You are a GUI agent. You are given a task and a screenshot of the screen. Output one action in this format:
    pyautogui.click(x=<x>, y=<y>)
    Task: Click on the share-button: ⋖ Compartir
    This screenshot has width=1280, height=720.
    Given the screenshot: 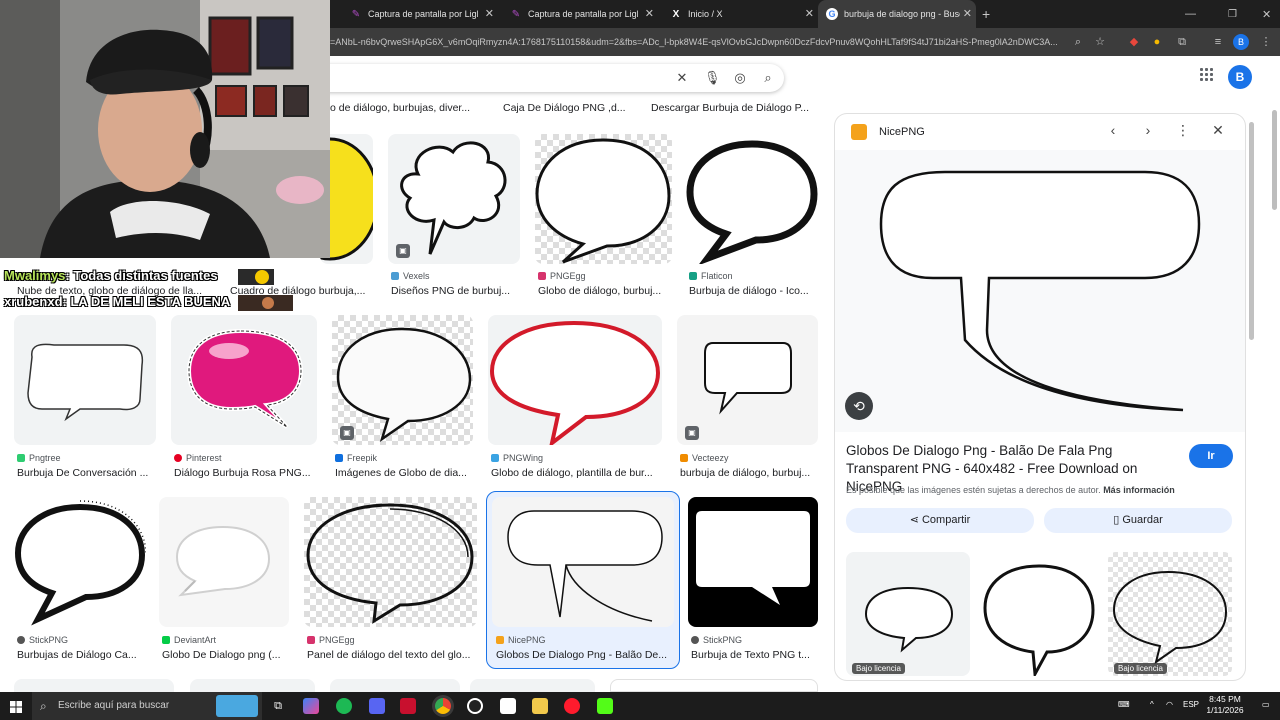 What is the action you would take?
    pyautogui.click(x=940, y=520)
    